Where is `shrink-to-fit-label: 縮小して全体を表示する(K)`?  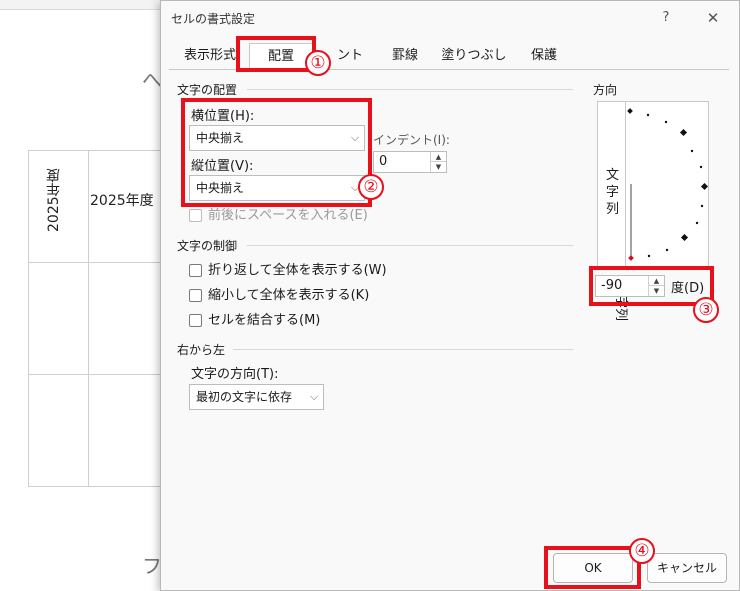 shrink-to-fit-label: 縮小して全体を表示する(K) is located at coordinates (289, 295).